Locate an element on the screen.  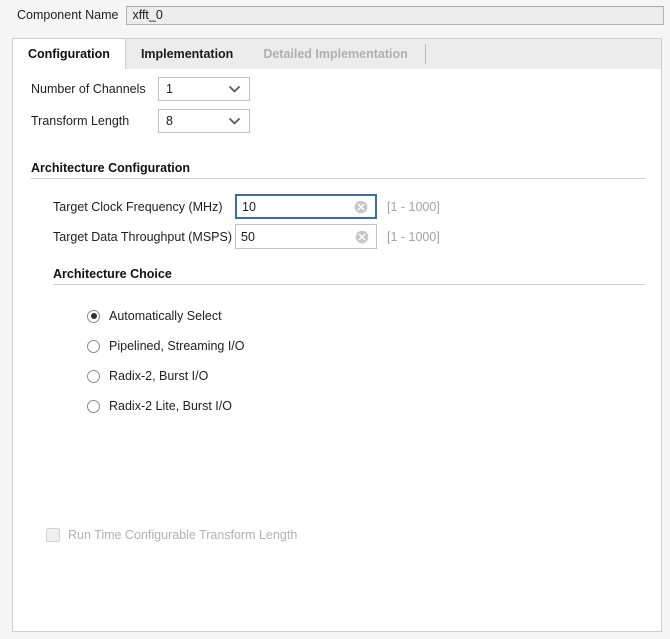
architecture-choice-section: Architecture Choice is located at coordinates (349, 276).